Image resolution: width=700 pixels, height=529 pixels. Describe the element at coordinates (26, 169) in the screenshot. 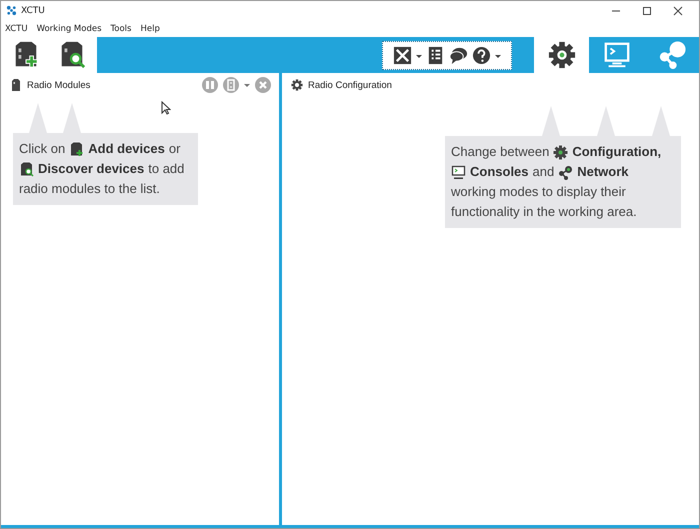

I see `discover-device-icon` at that location.